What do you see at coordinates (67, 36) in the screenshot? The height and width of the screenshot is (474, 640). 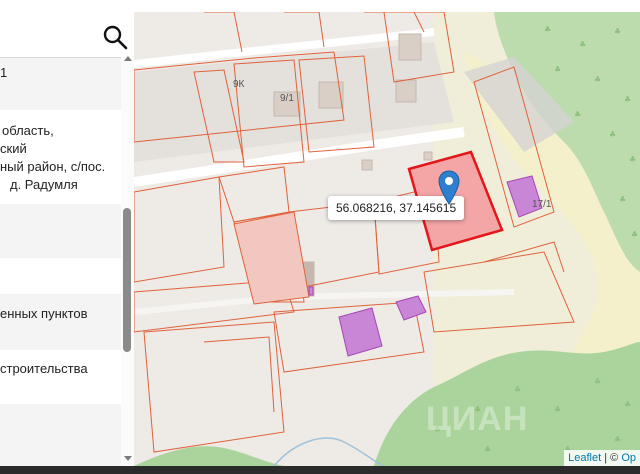 I see `search-bar` at bounding box center [67, 36].